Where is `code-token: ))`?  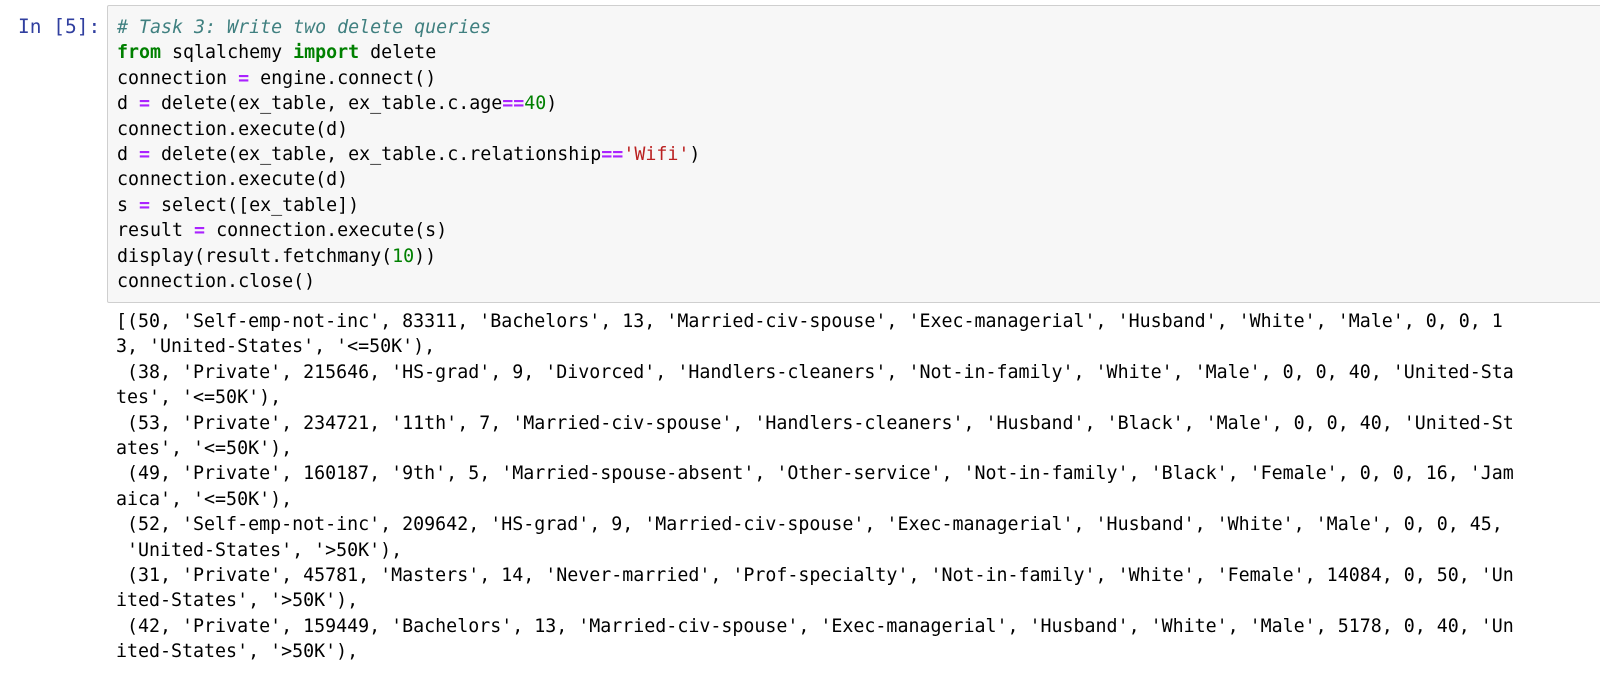 code-token: )) is located at coordinates (425, 256).